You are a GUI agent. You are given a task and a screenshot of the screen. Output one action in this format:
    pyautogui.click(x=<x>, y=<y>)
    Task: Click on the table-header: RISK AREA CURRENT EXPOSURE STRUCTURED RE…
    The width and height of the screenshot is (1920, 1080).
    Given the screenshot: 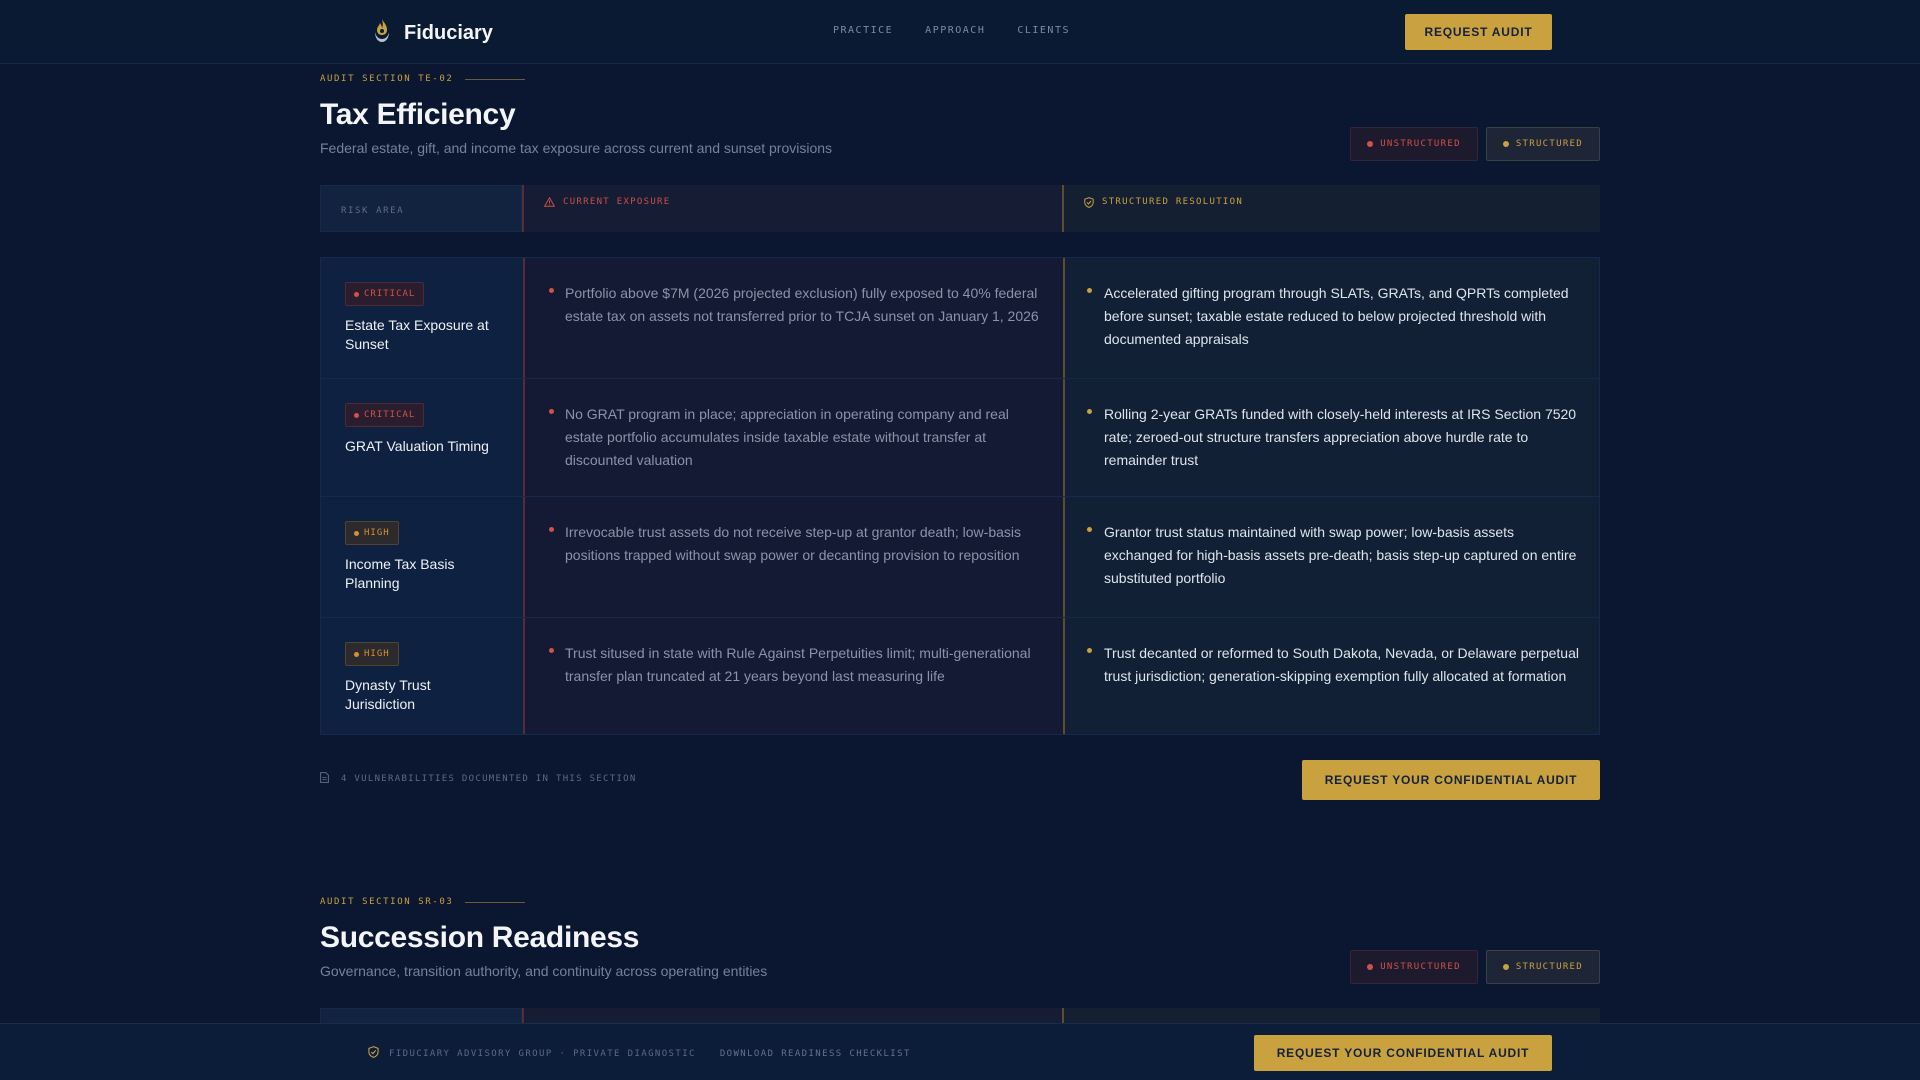 What is the action you would take?
    pyautogui.click(x=960, y=208)
    